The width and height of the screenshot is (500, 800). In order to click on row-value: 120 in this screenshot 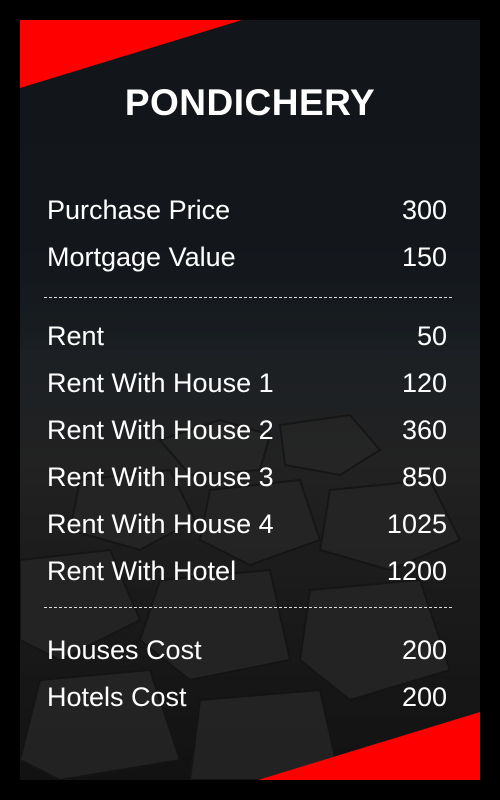, I will do `click(424, 383)`.